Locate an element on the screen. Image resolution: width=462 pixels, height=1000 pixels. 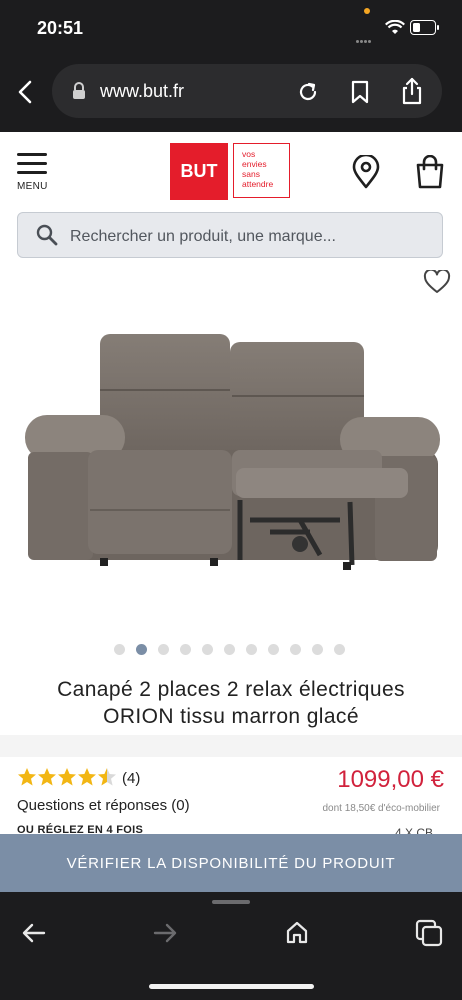
favorite-heart-icon is located at coordinates (437, 282).